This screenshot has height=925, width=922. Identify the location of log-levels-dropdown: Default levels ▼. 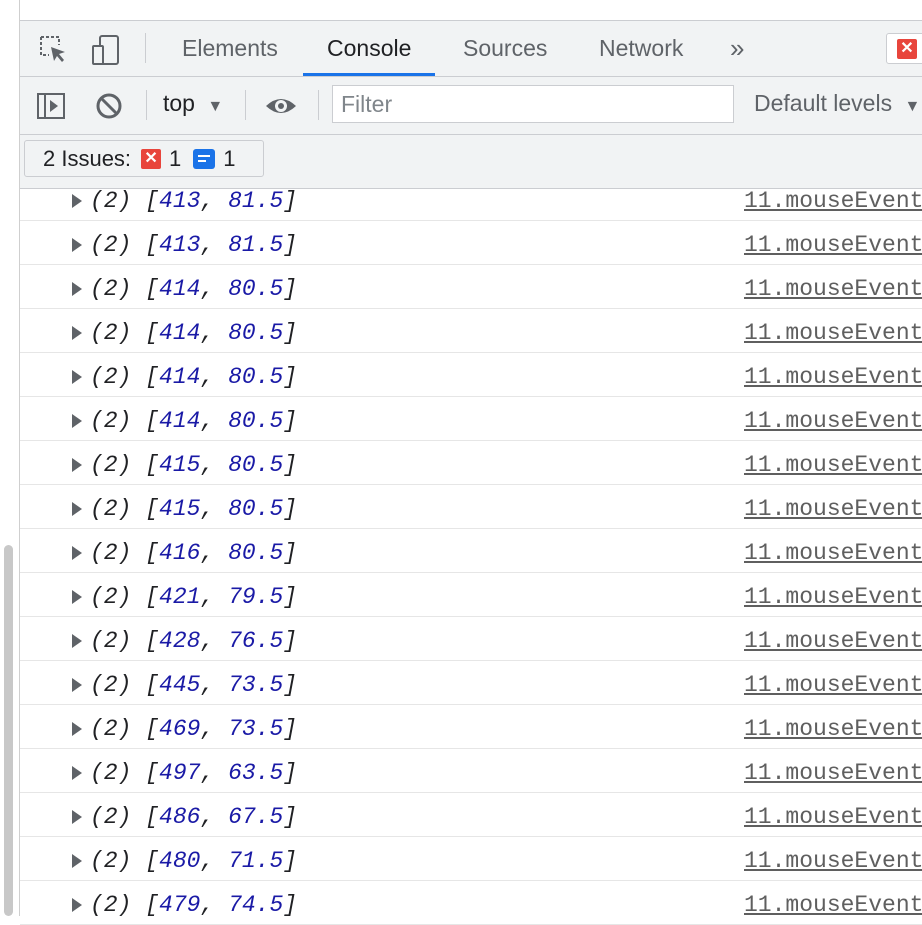
(837, 103).